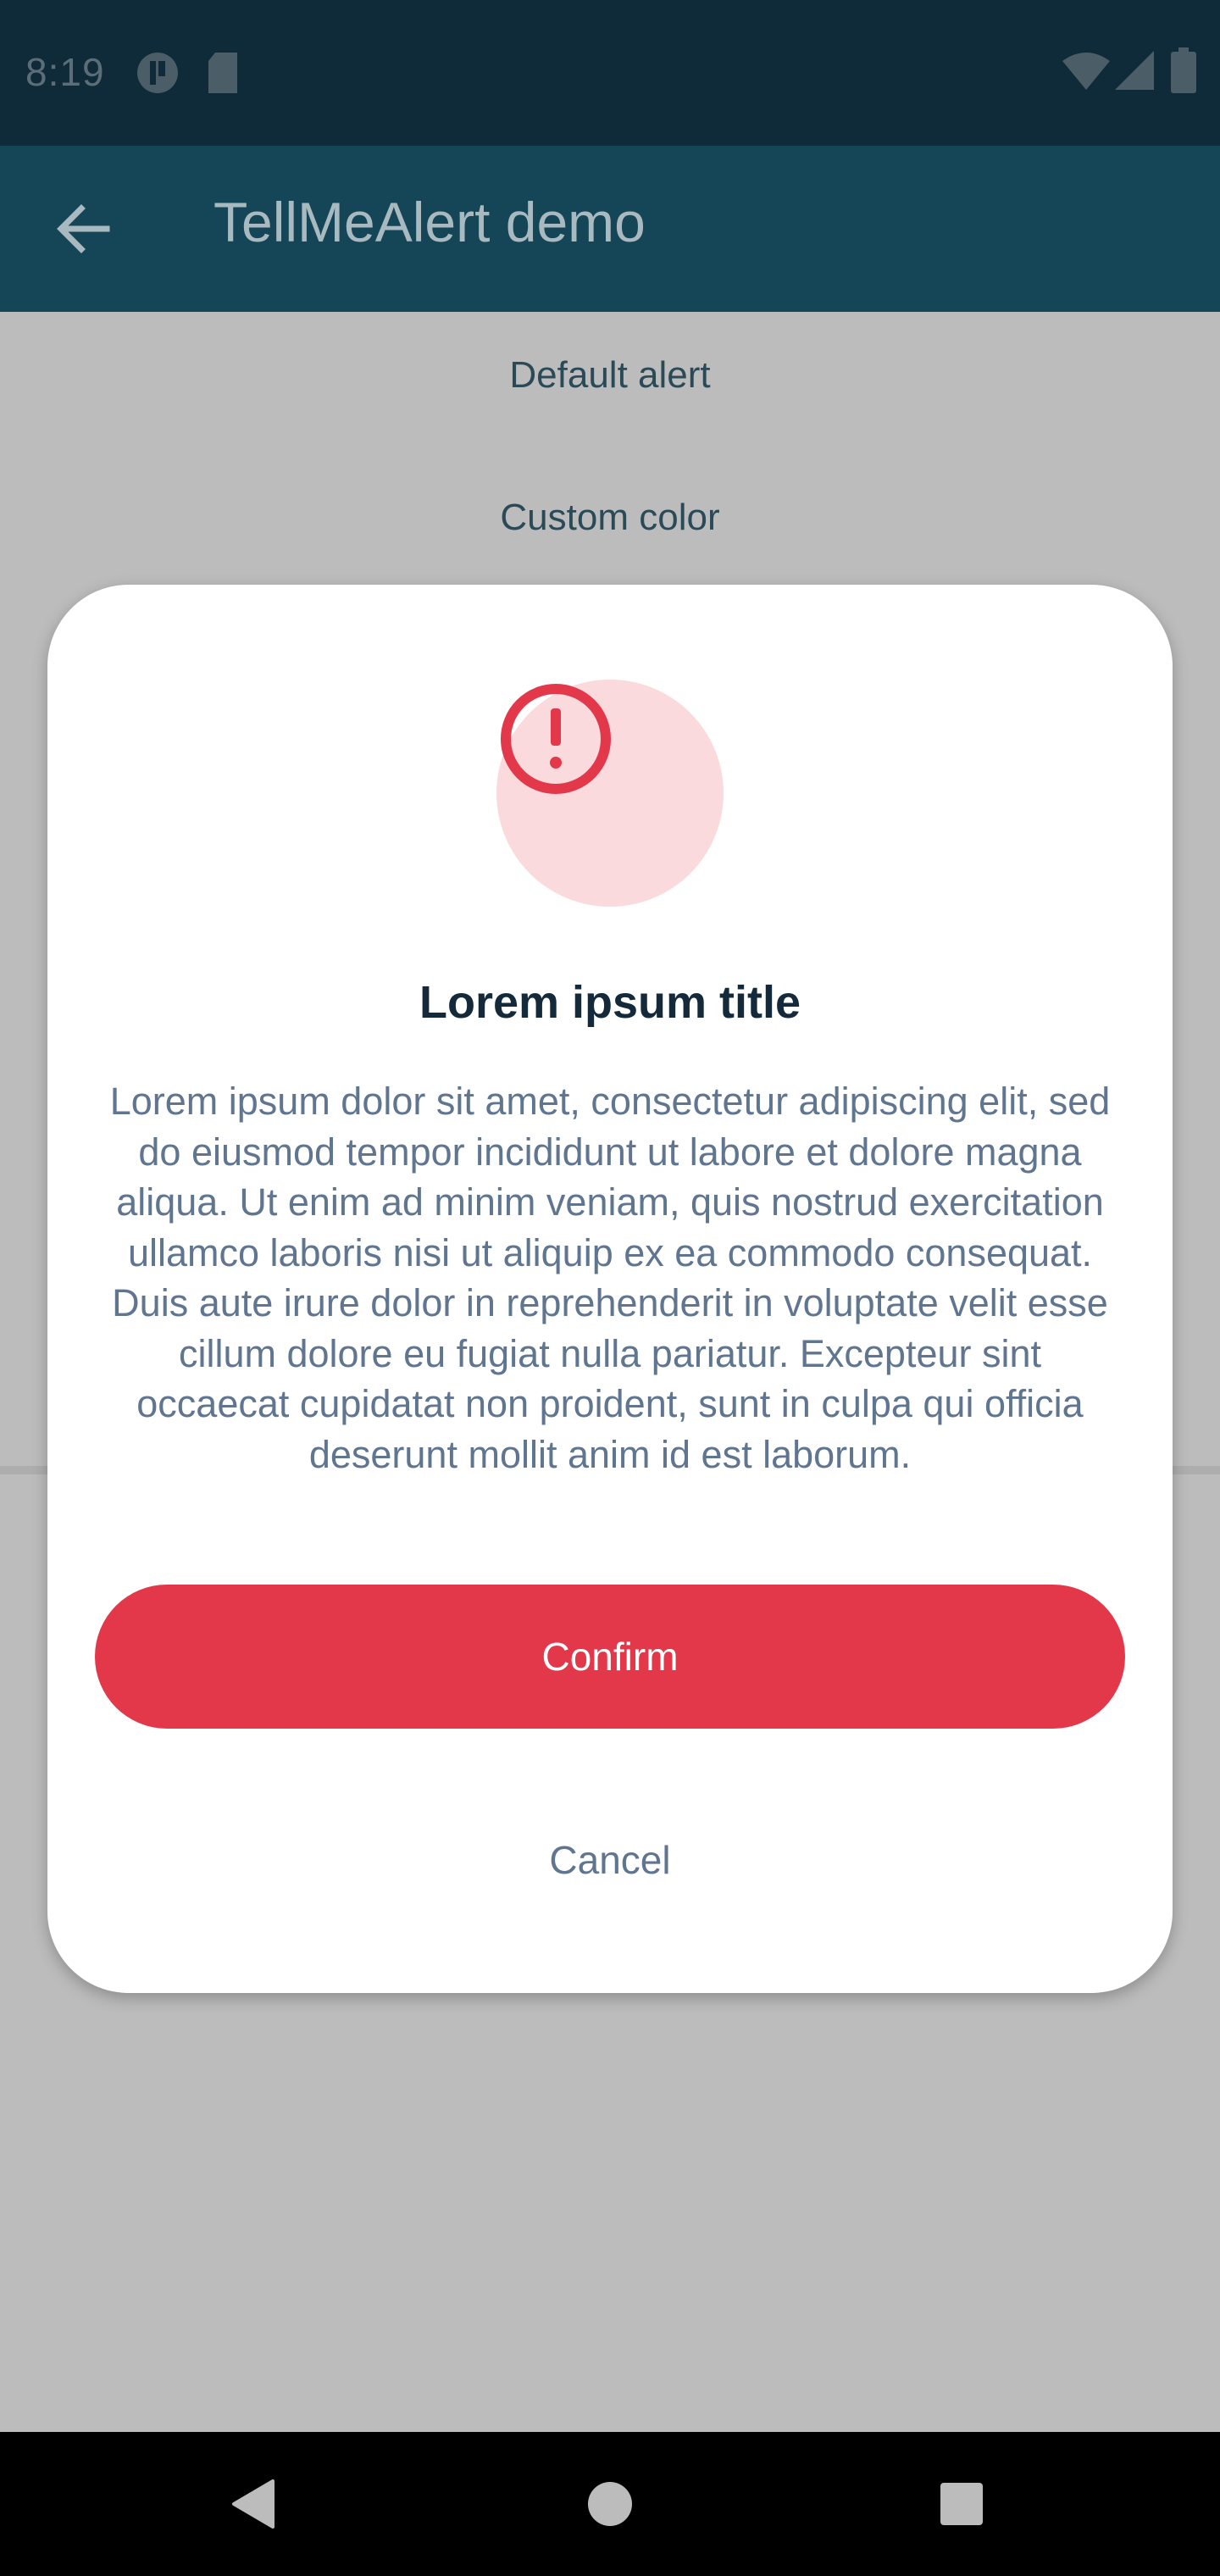 Image resolution: width=1220 pixels, height=2576 pixels. I want to click on default-alert-button: Default alert, so click(610, 375).